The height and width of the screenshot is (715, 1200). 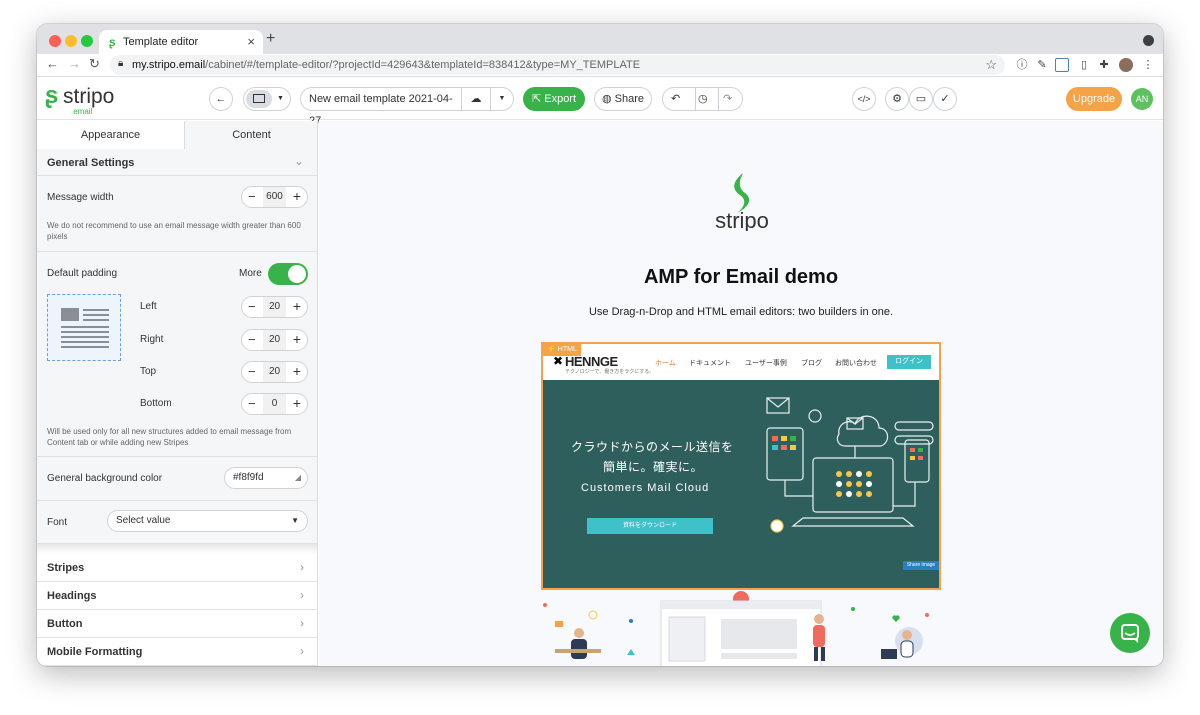 What do you see at coordinates (94, 64) in the screenshot?
I see `reload-icon: ↻` at bounding box center [94, 64].